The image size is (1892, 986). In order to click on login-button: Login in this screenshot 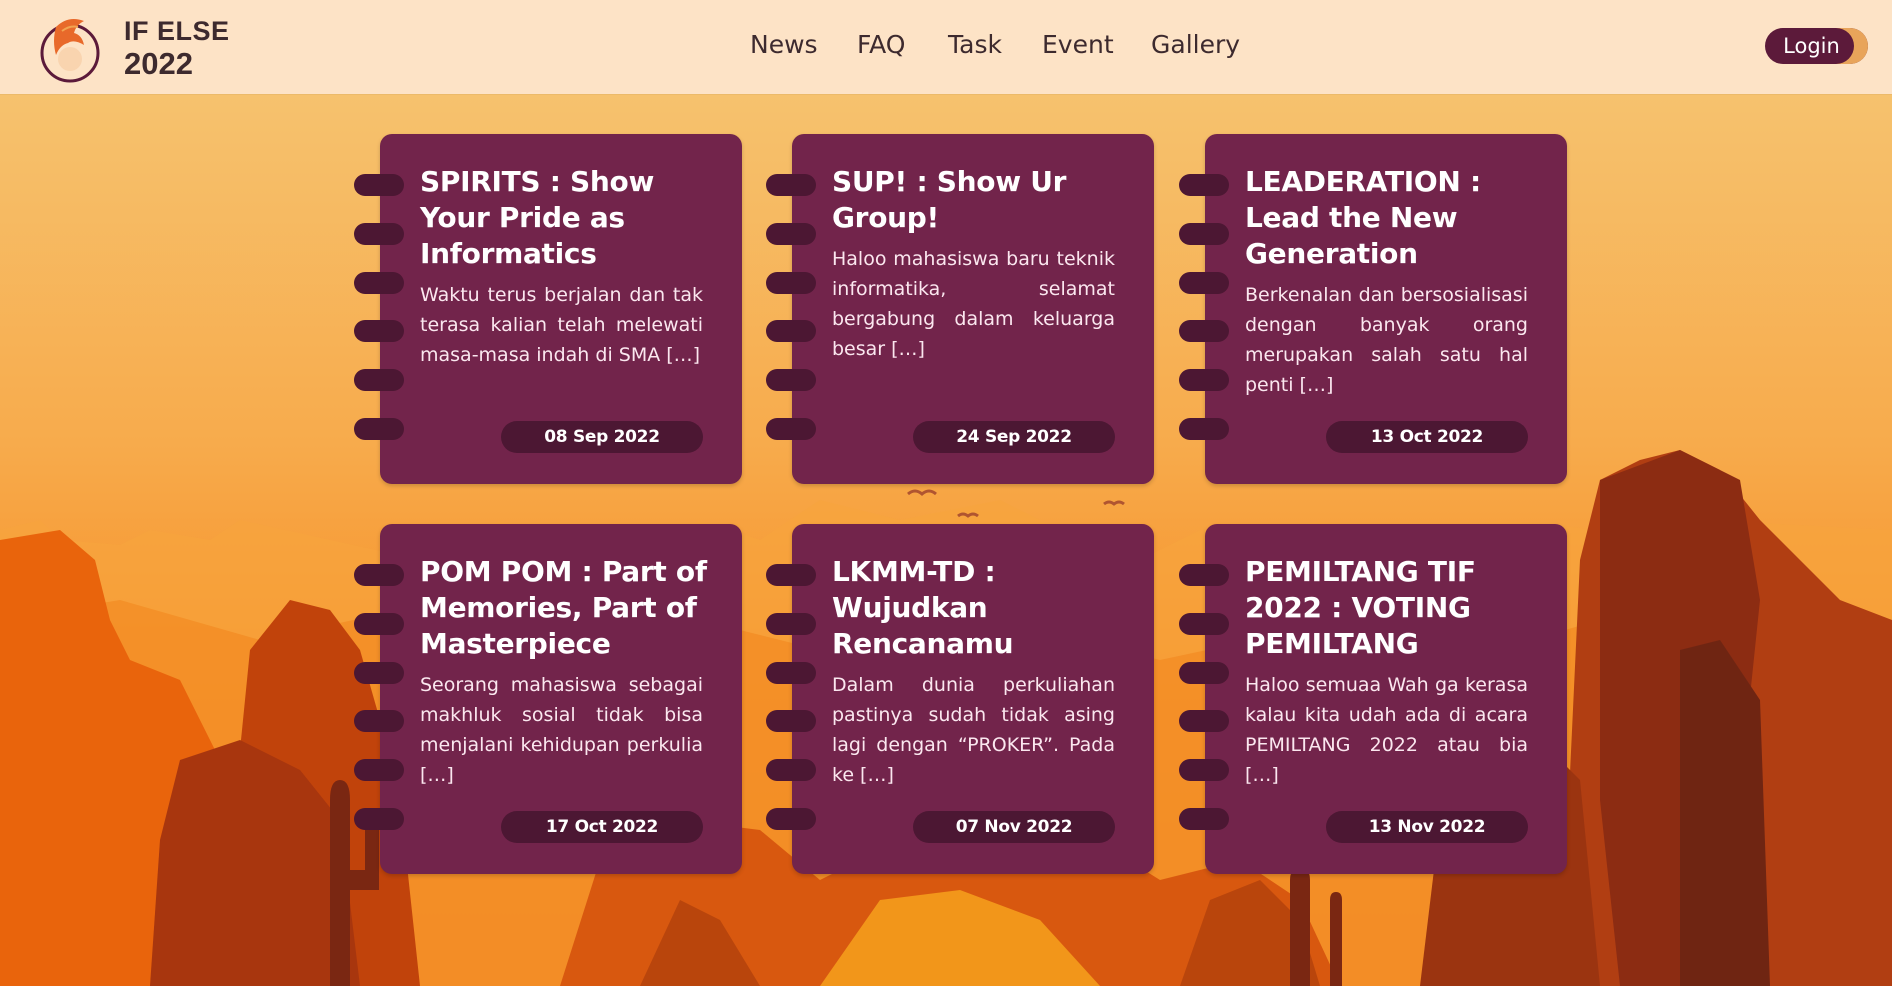, I will do `click(1816, 46)`.